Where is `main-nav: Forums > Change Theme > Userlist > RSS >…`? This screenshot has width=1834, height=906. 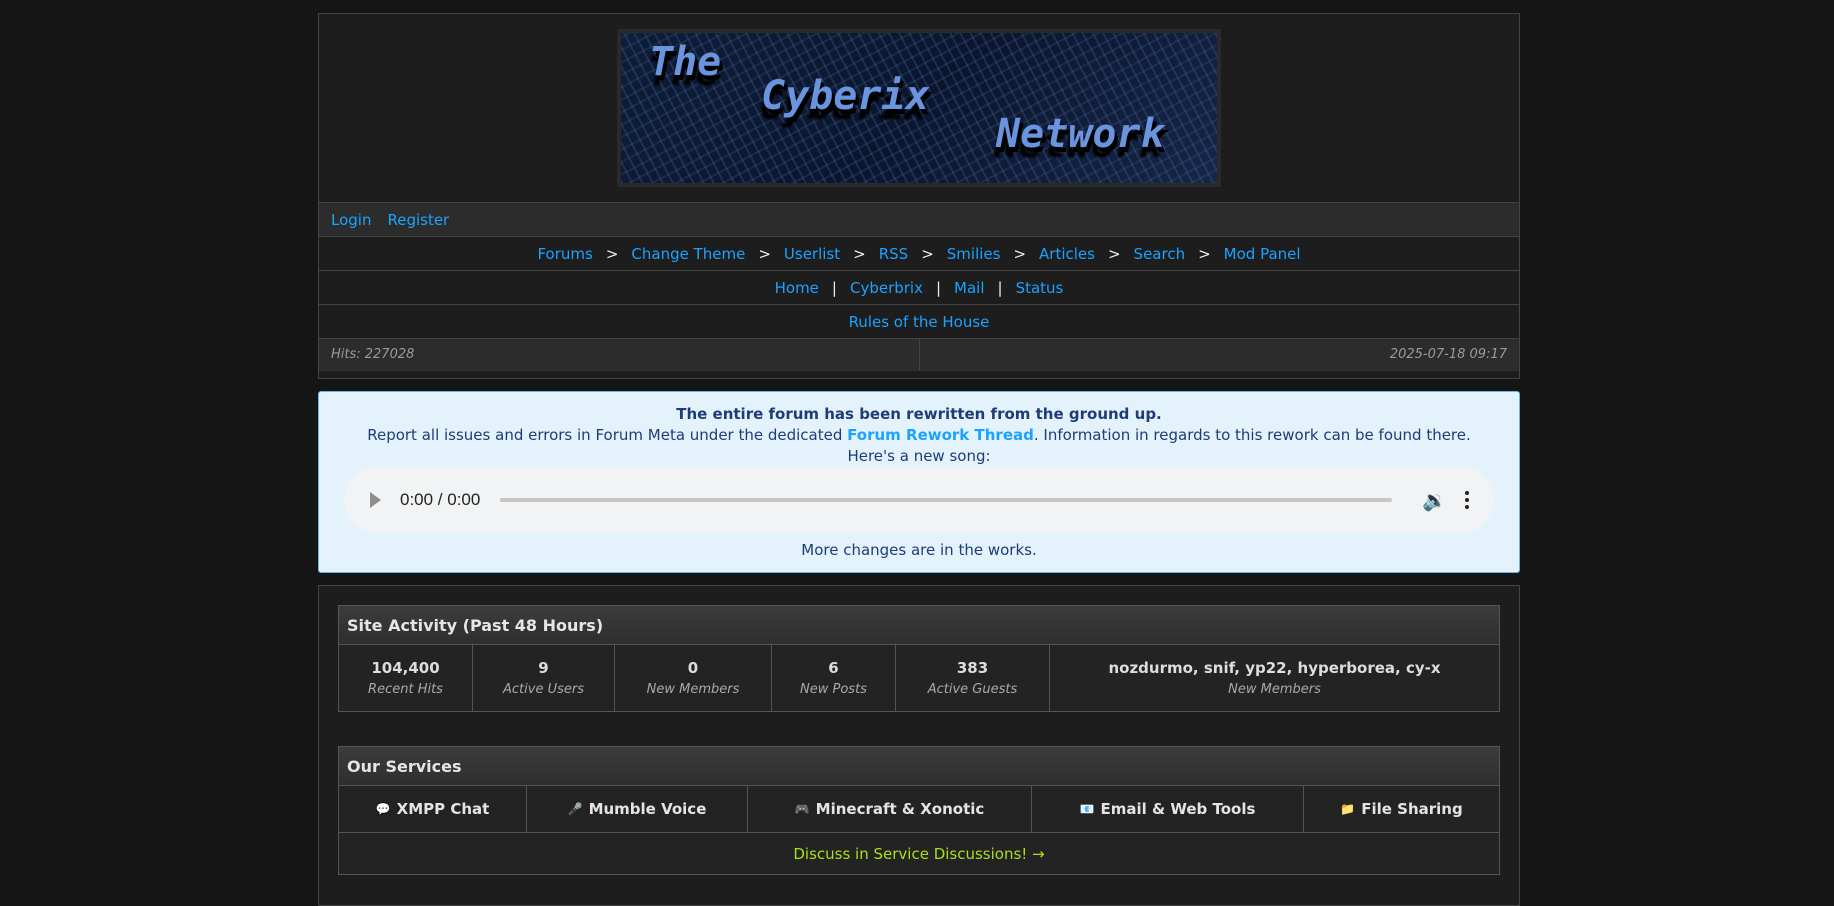 main-nav: Forums > Change Theme > Userlist > RSS >… is located at coordinates (919, 253).